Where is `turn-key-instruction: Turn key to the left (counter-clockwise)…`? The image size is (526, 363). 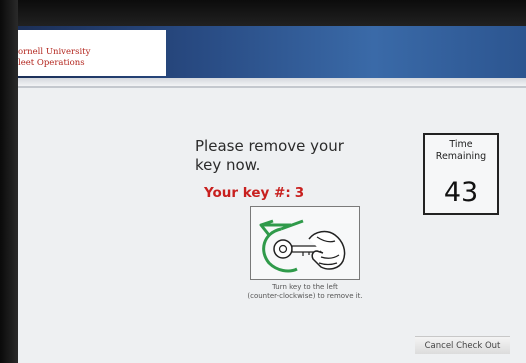
turn-key-instruction: Turn key to the left (counter-clockwise)… is located at coordinates (305, 292).